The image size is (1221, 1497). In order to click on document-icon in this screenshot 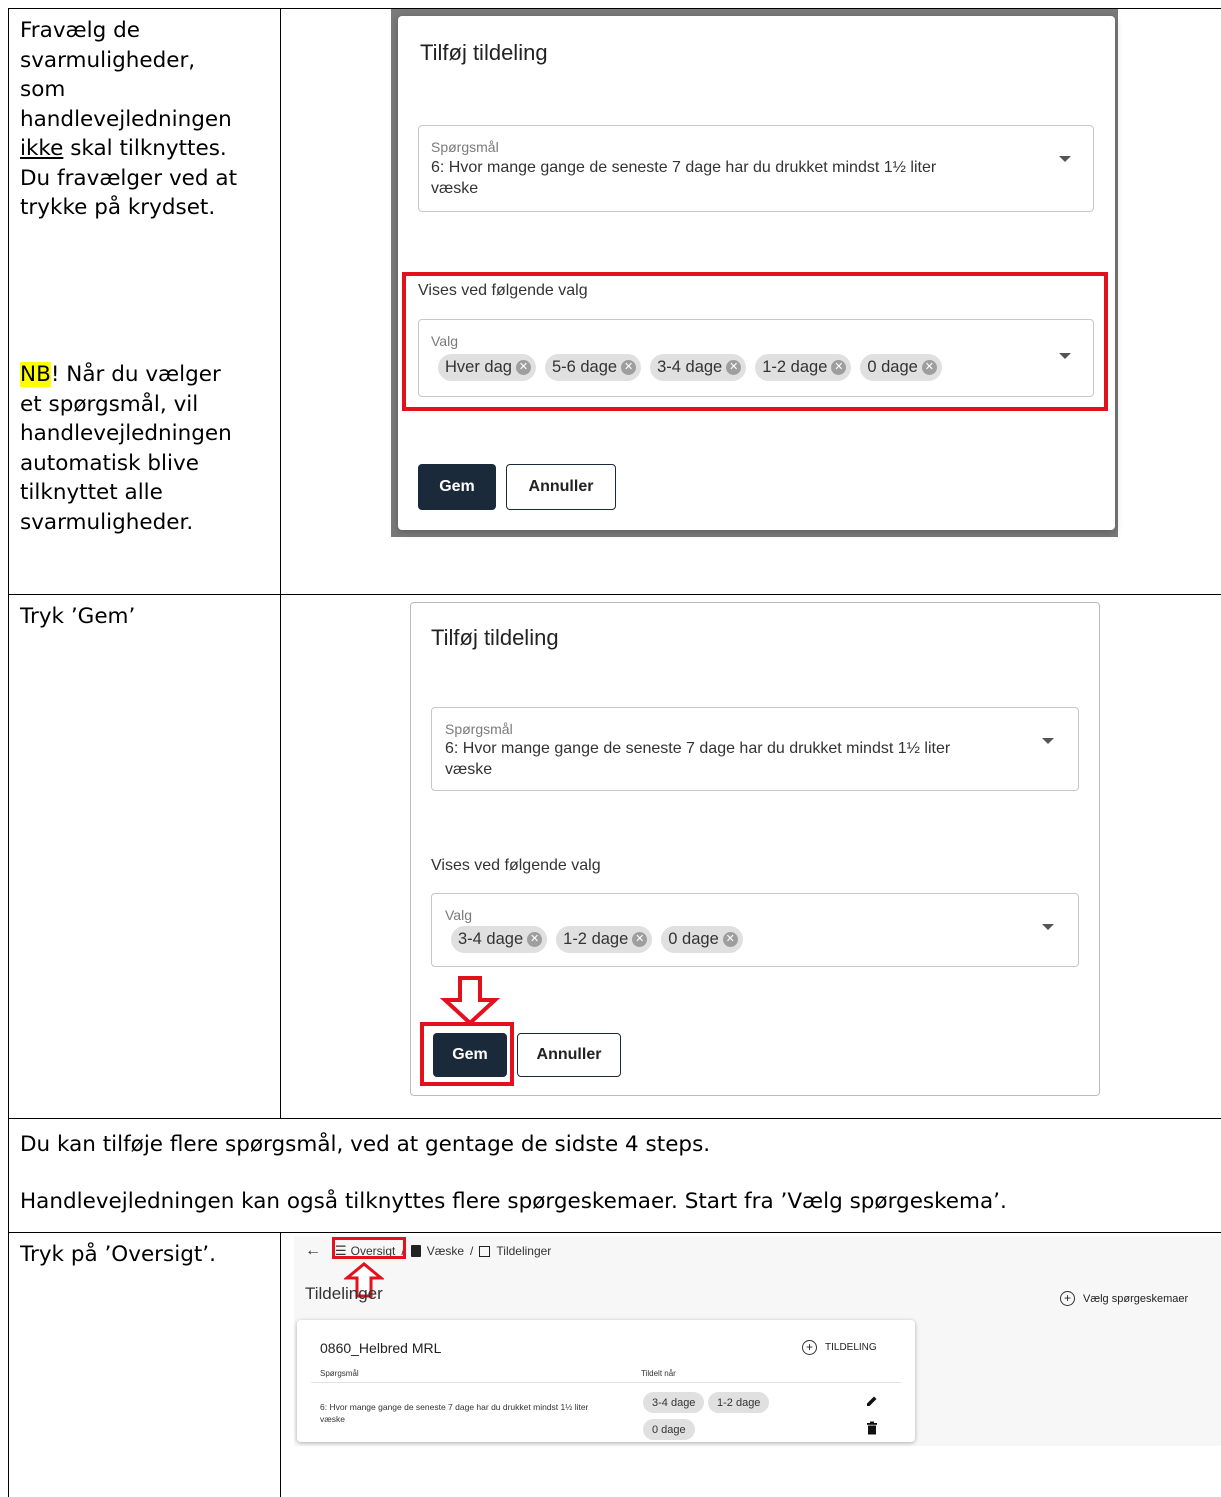, I will do `click(415, 1251)`.